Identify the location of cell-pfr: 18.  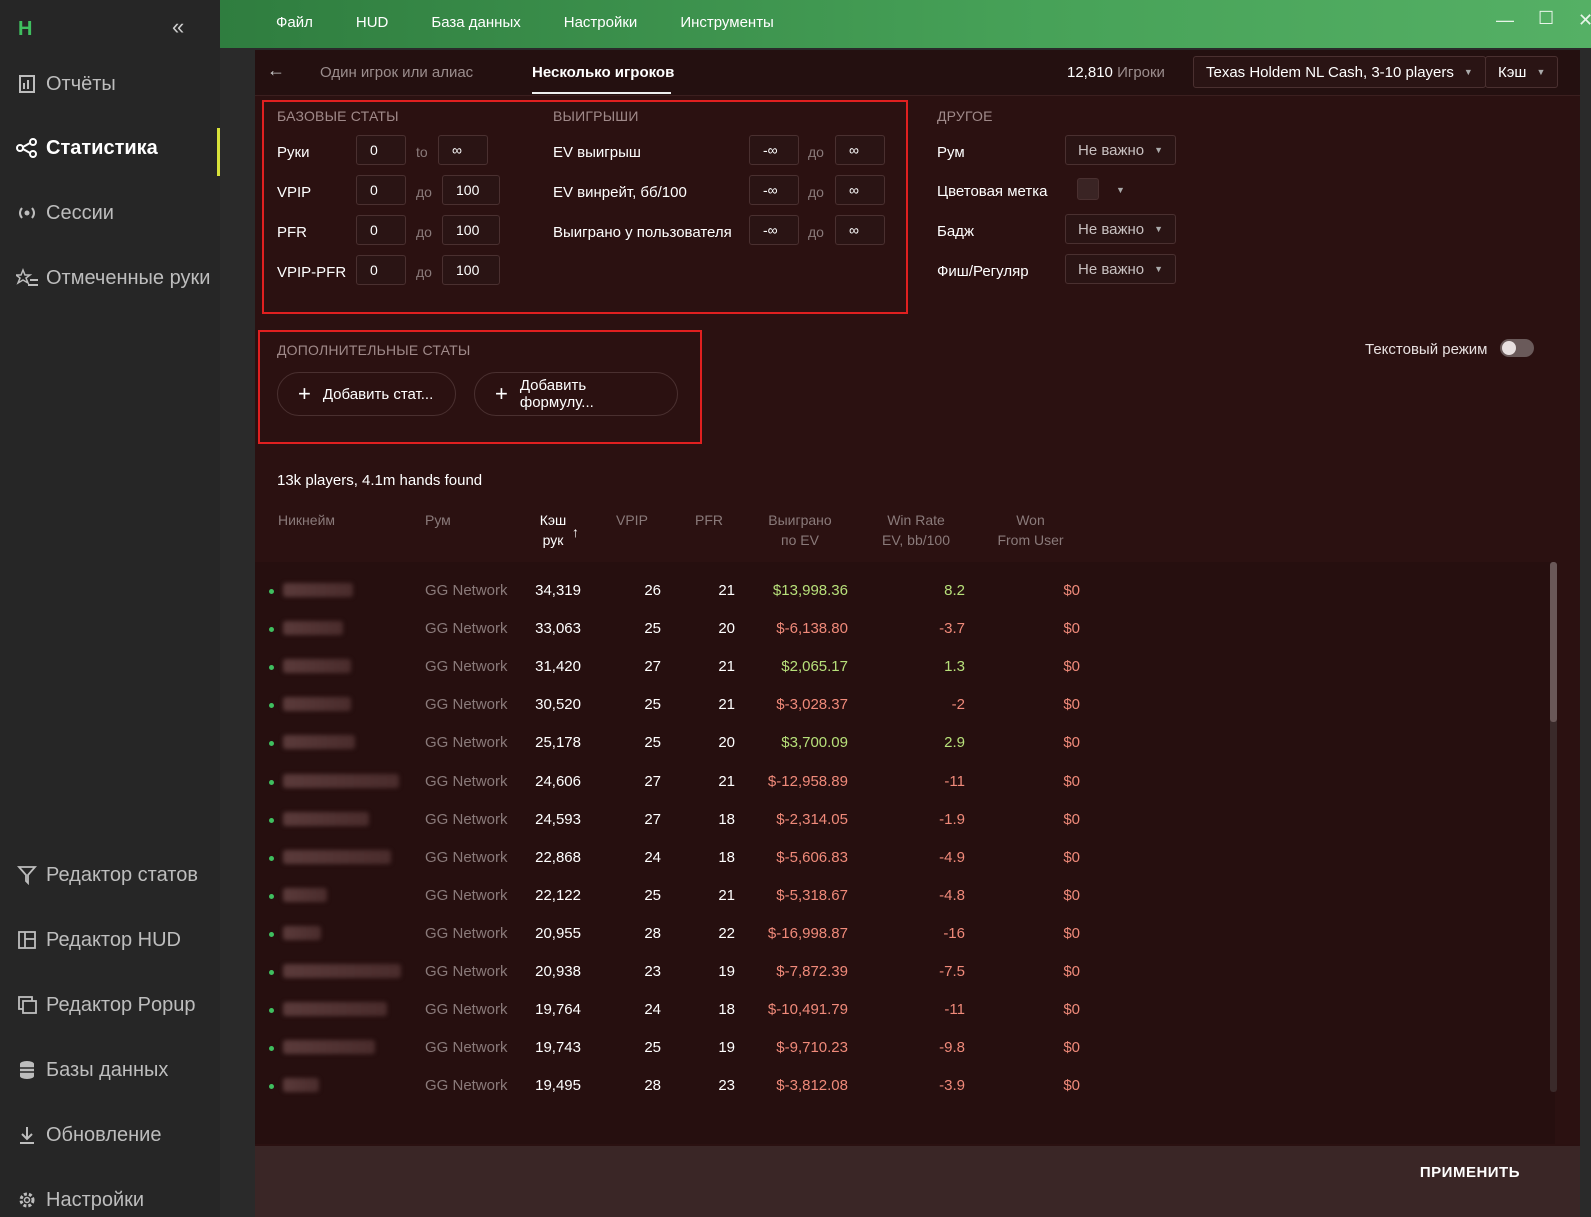
(726, 819).